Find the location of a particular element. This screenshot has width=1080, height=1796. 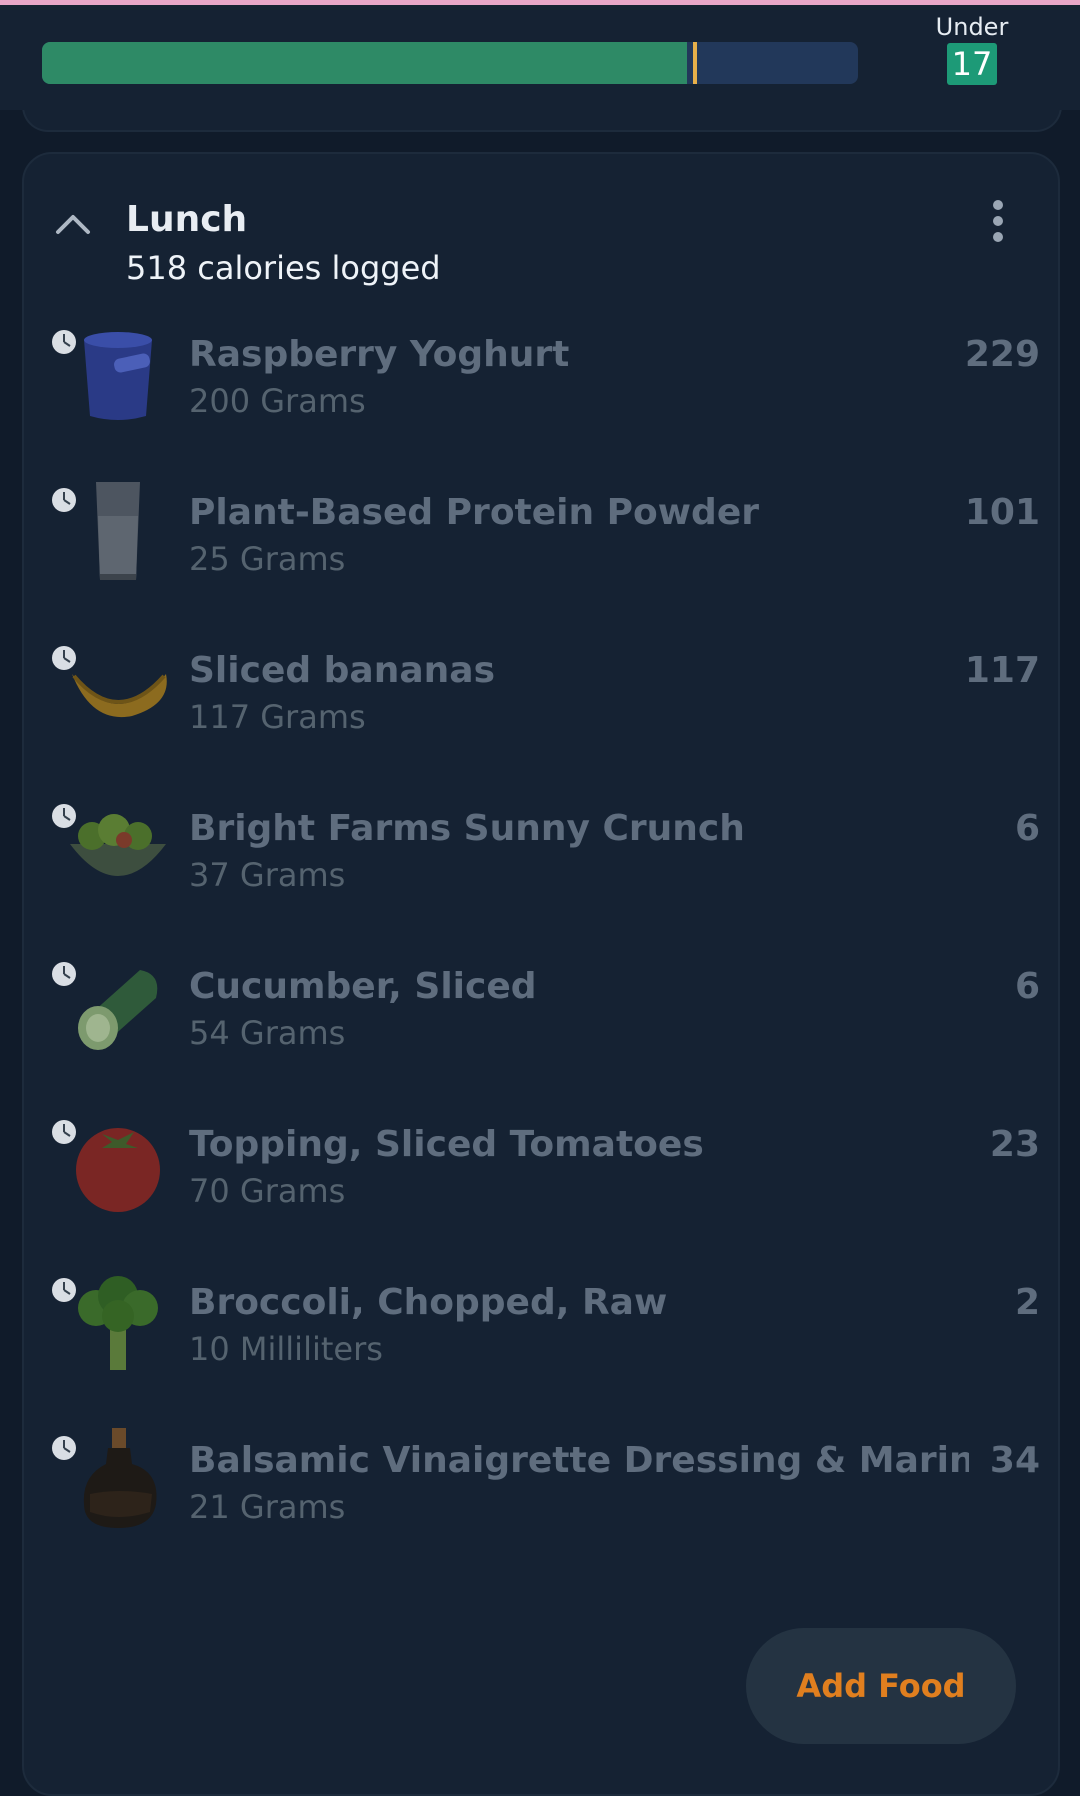

food-calories: 101 is located at coordinates (1002, 512).